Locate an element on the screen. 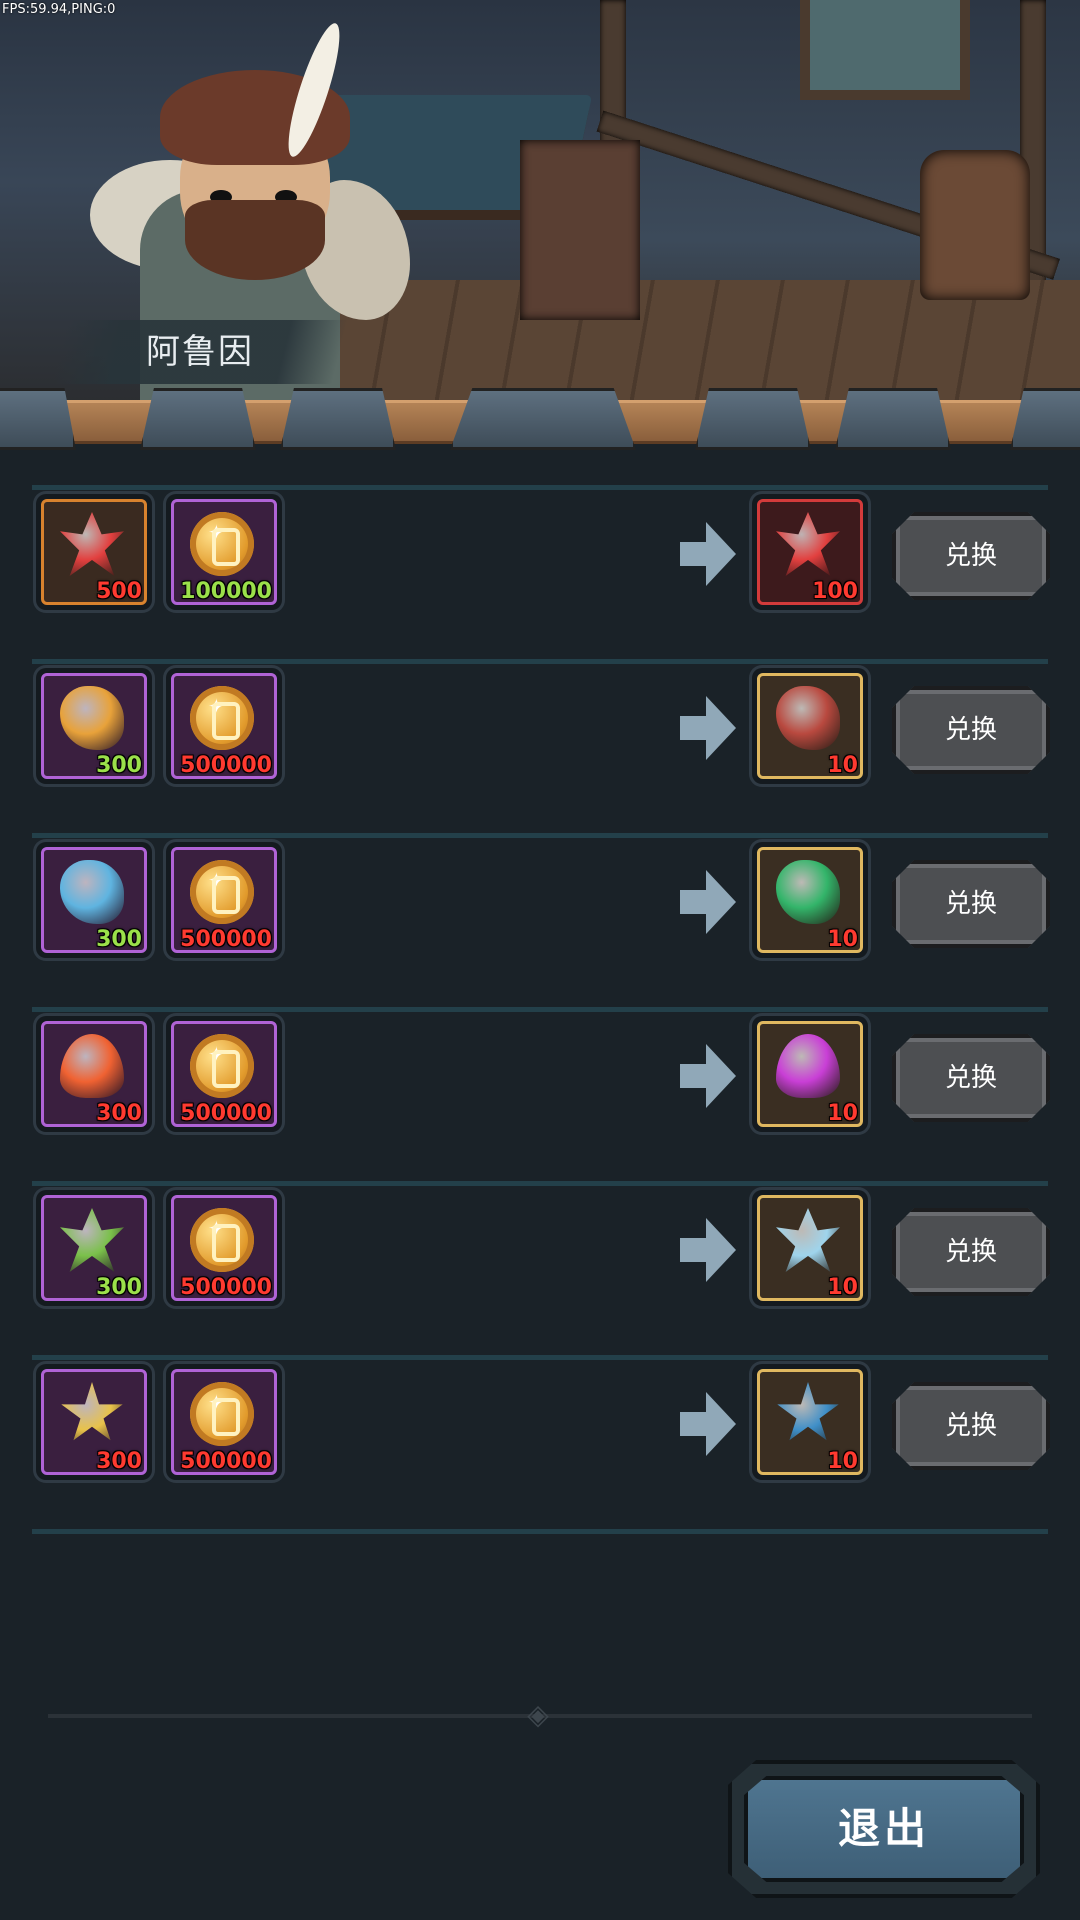 The height and width of the screenshot is (1920, 1080). item-slot: 100 is located at coordinates (810, 552).